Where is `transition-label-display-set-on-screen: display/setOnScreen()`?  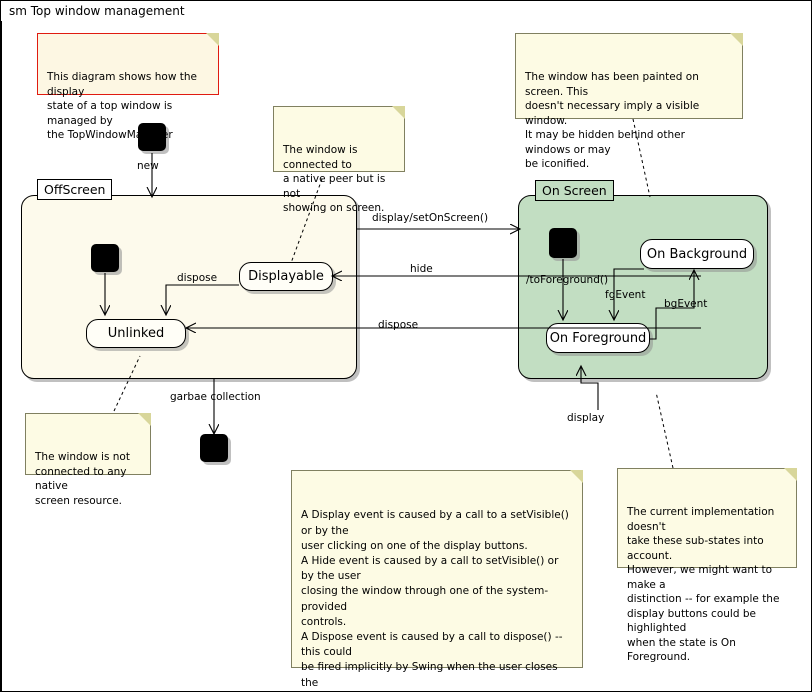 transition-label-display-set-on-screen: display/setOnScreen() is located at coordinates (430, 218).